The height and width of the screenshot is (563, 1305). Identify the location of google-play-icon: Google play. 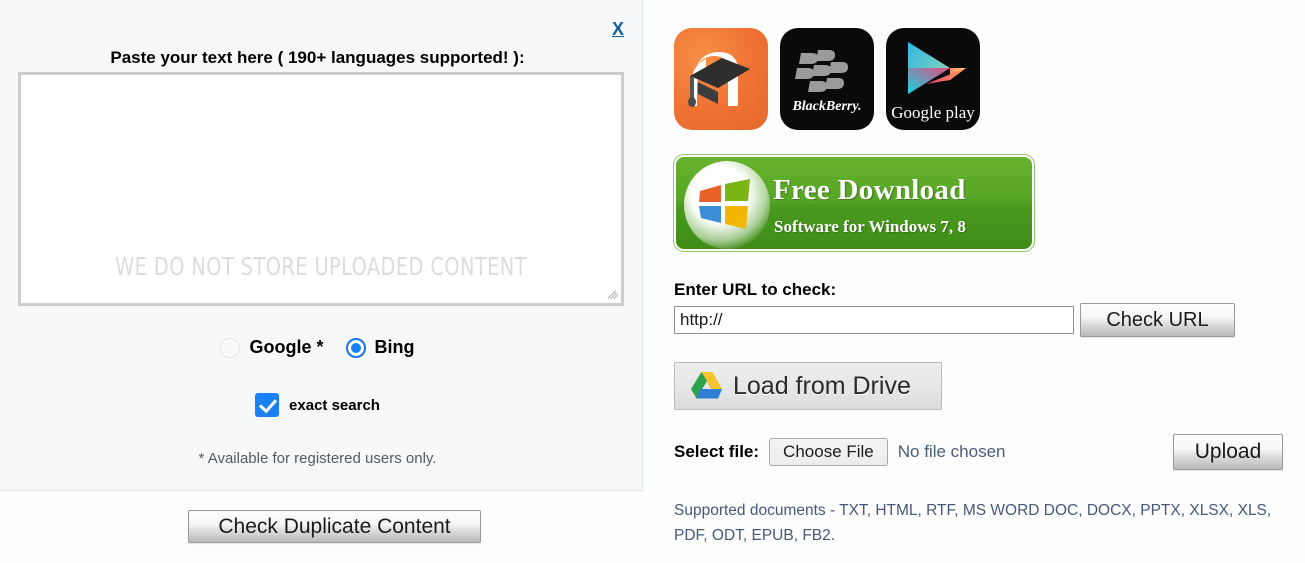
(933, 79).